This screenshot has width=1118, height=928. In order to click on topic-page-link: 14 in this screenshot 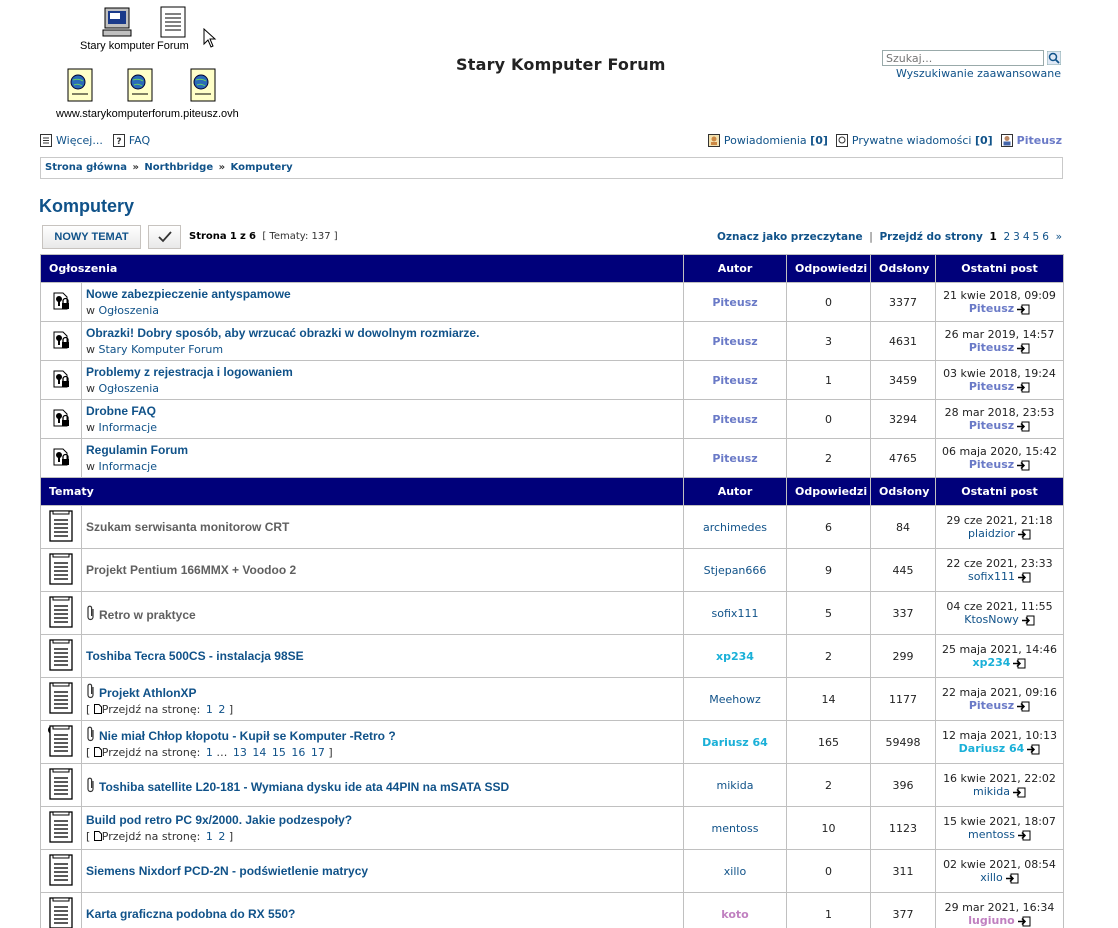, I will do `click(259, 752)`.